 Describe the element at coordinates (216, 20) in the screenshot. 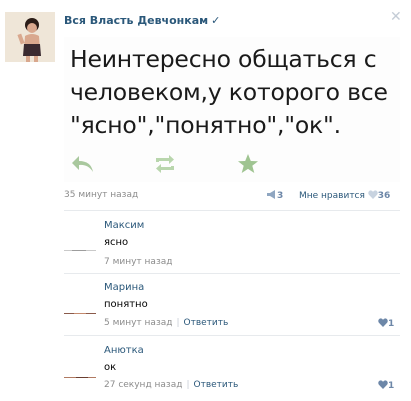

I see `check-icon: ✓` at that location.